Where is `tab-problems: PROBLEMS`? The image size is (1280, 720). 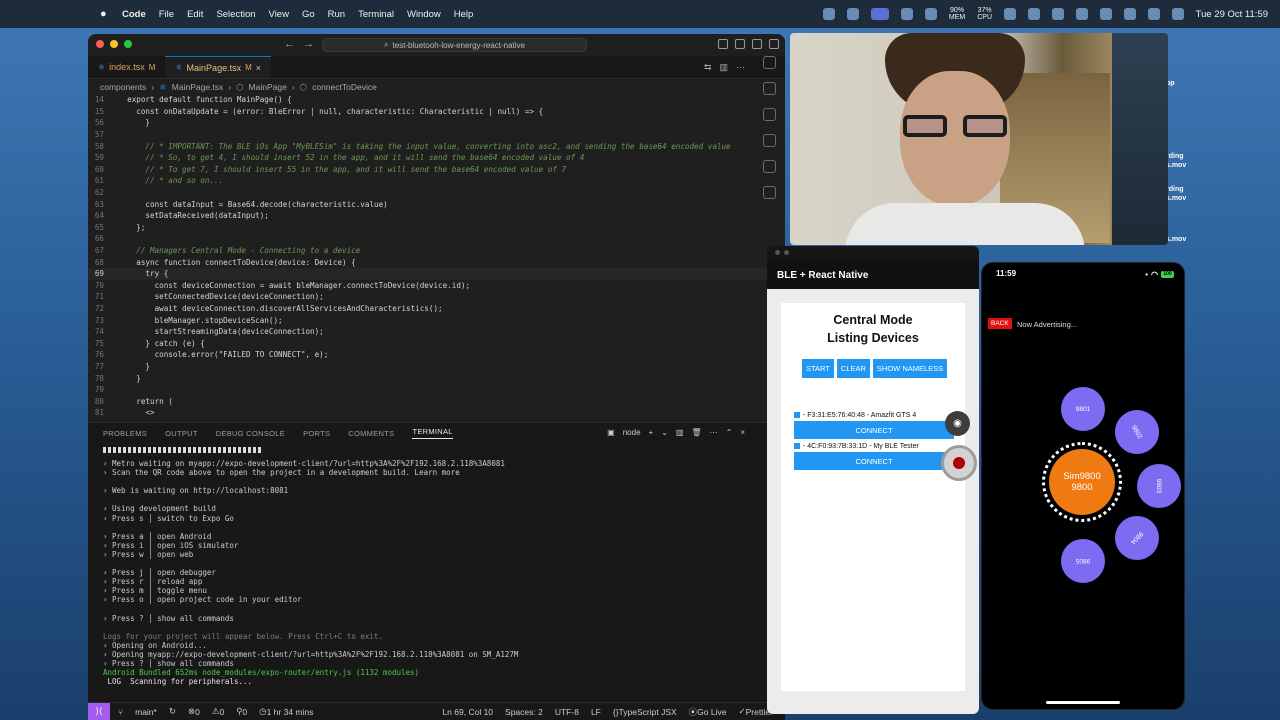 tab-problems: PROBLEMS is located at coordinates (125, 433).